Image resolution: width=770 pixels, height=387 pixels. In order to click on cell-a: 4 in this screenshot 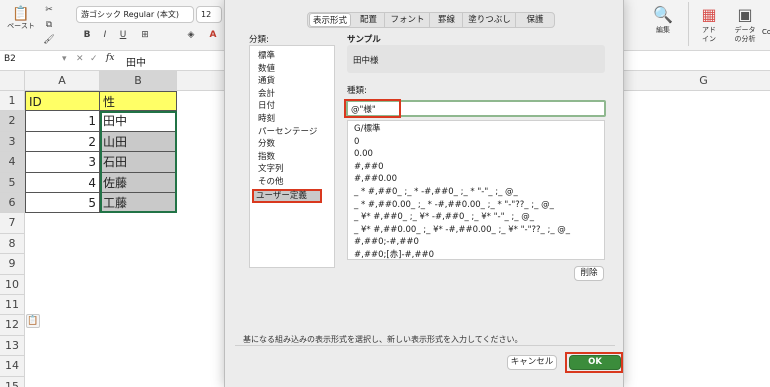, I will do `click(62, 182)`.